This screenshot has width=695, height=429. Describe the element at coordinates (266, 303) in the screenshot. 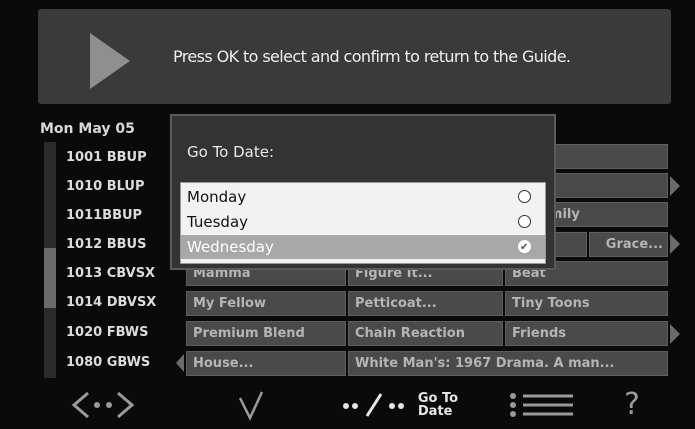

I see `program-cell: My Fellow` at that location.